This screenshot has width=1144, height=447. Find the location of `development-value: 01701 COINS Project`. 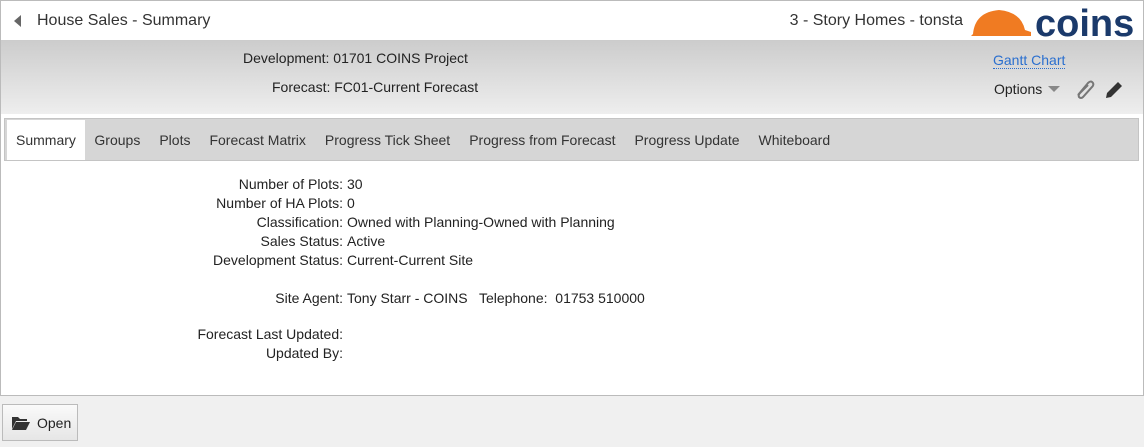

development-value: 01701 COINS Project is located at coordinates (400, 58).